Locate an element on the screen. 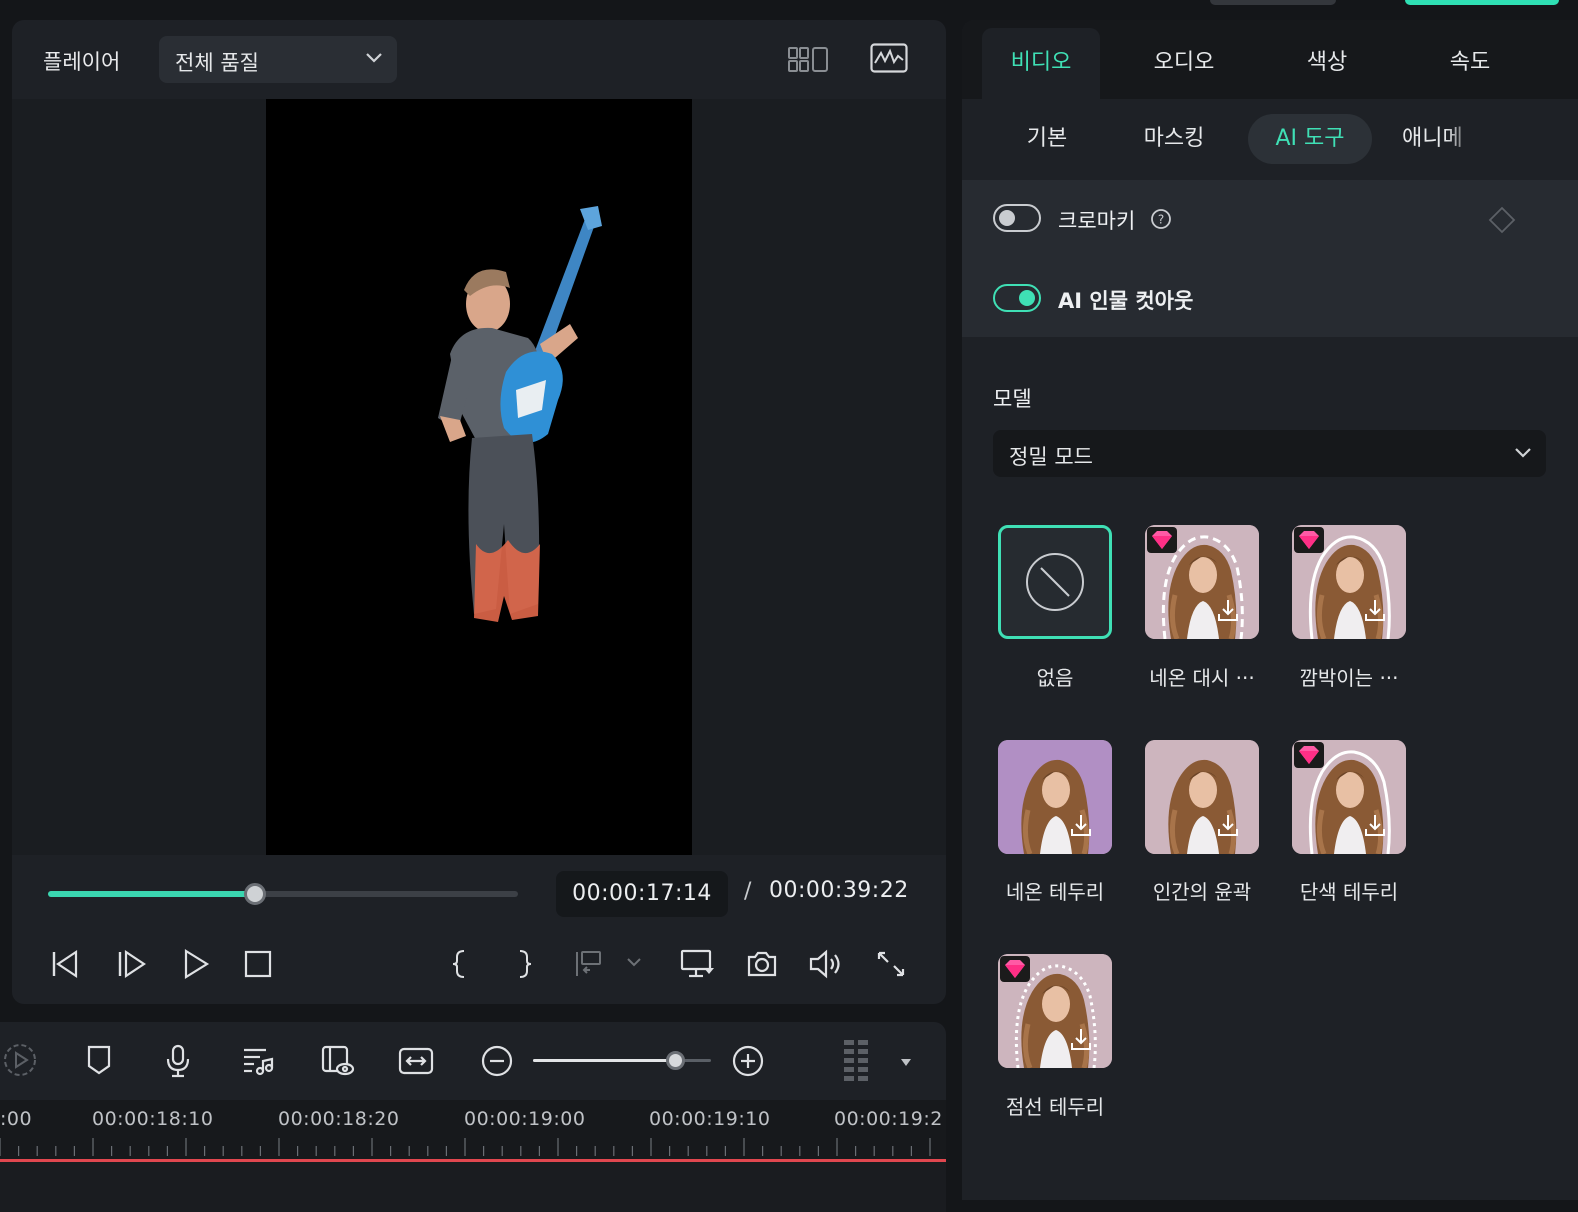 This screenshot has height=1212, width=1578. ai-cutout-label: AI 인물 컷아웃 is located at coordinates (1126, 301).